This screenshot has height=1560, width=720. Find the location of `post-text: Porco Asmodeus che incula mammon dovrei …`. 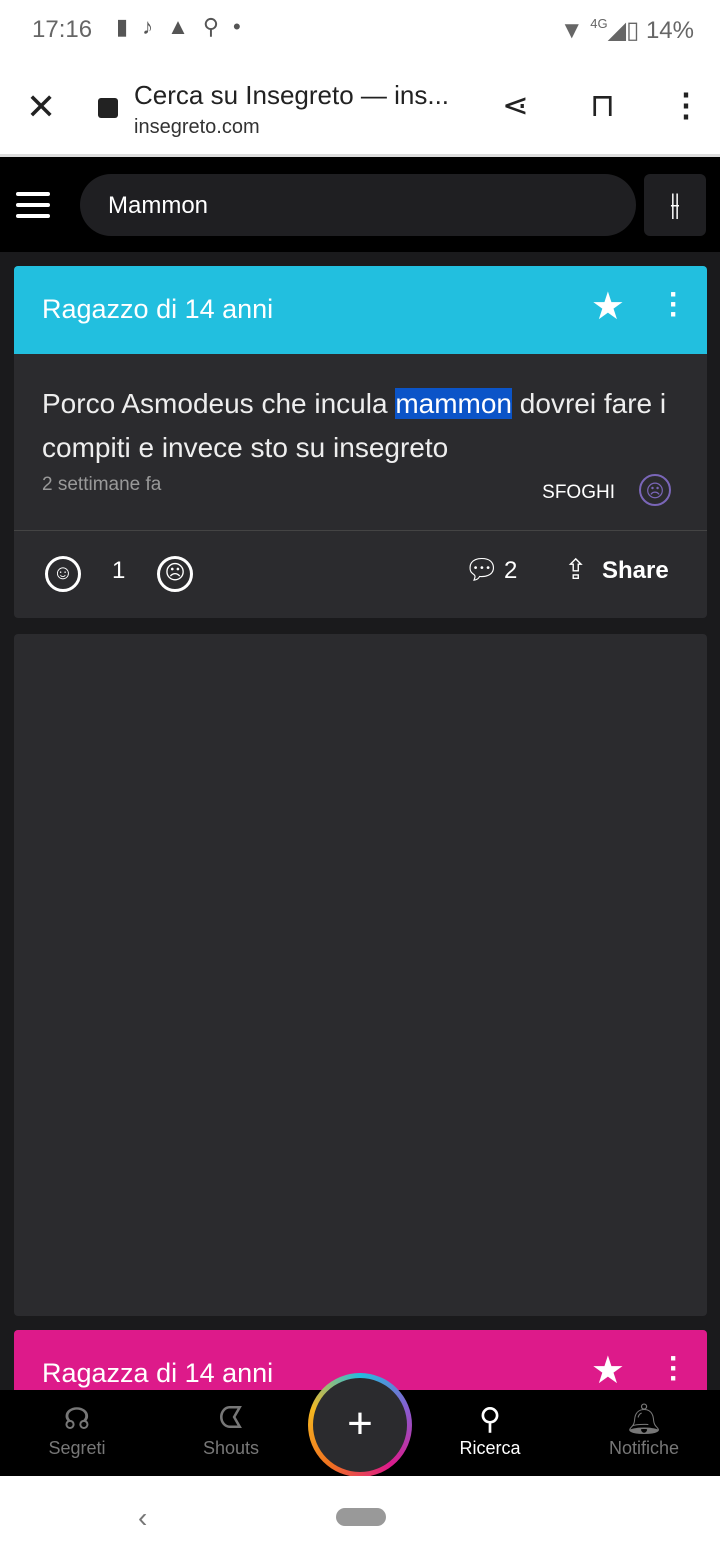

post-text: Porco Asmodeus che incula mammon dovrei … is located at coordinates (360, 412).